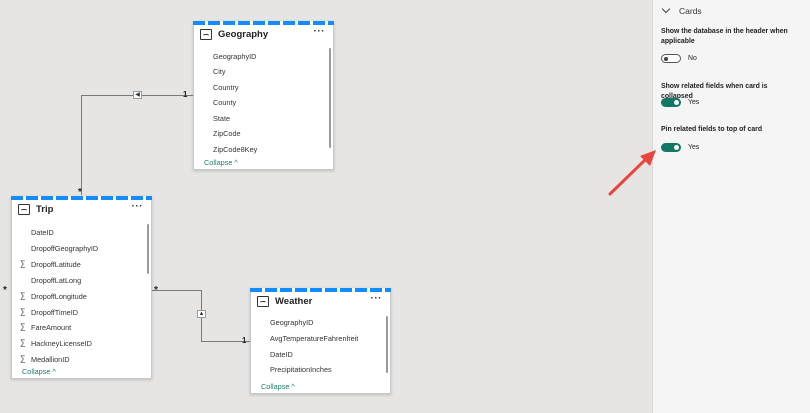 The height and width of the screenshot is (413, 810). I want to click on relationship-line-weather-trip-a, so click(177, 290).